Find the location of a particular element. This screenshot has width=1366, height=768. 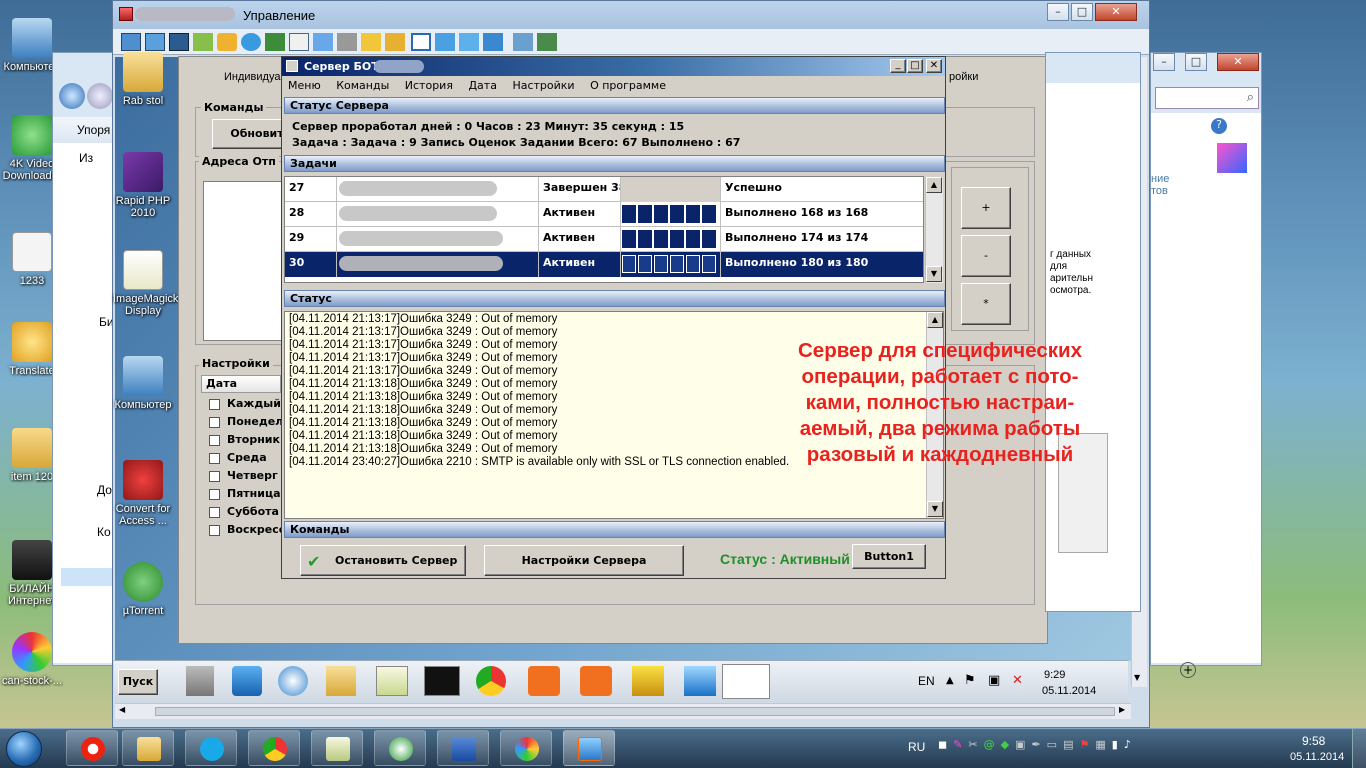

remote-icon-rapid-php: Rapid PHP 2010 is located at coordinates (143, 185).